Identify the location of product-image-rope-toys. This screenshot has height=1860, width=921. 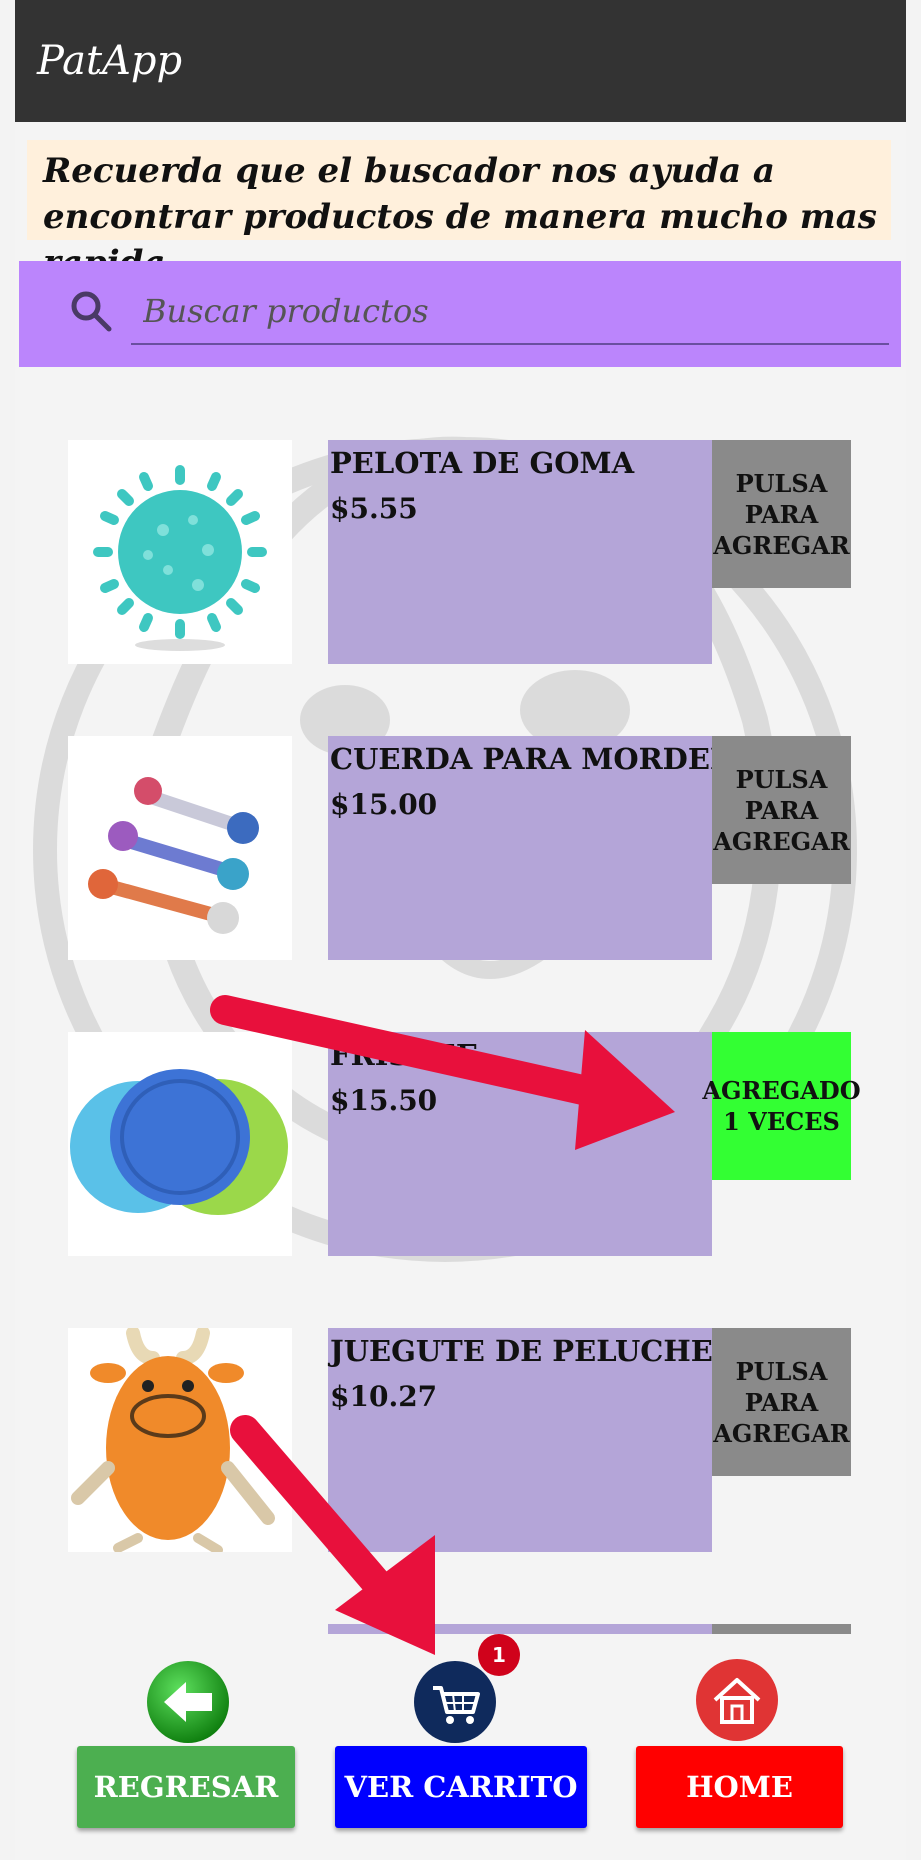
(180, 848).